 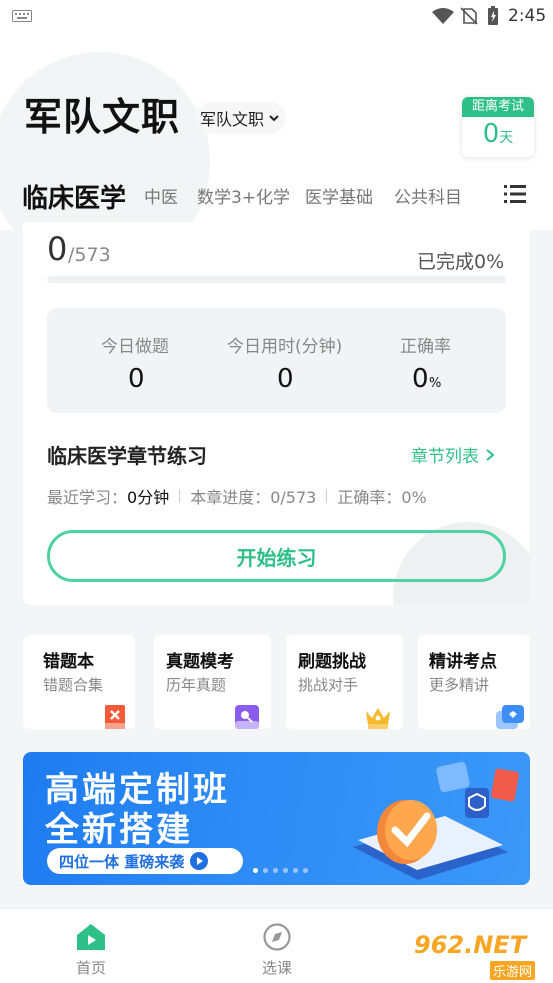 What do you see at coordinates (498, 107) in the screenshot?
I see `exam-countdown-label: 距离考试` at bounding box center [498, 107].